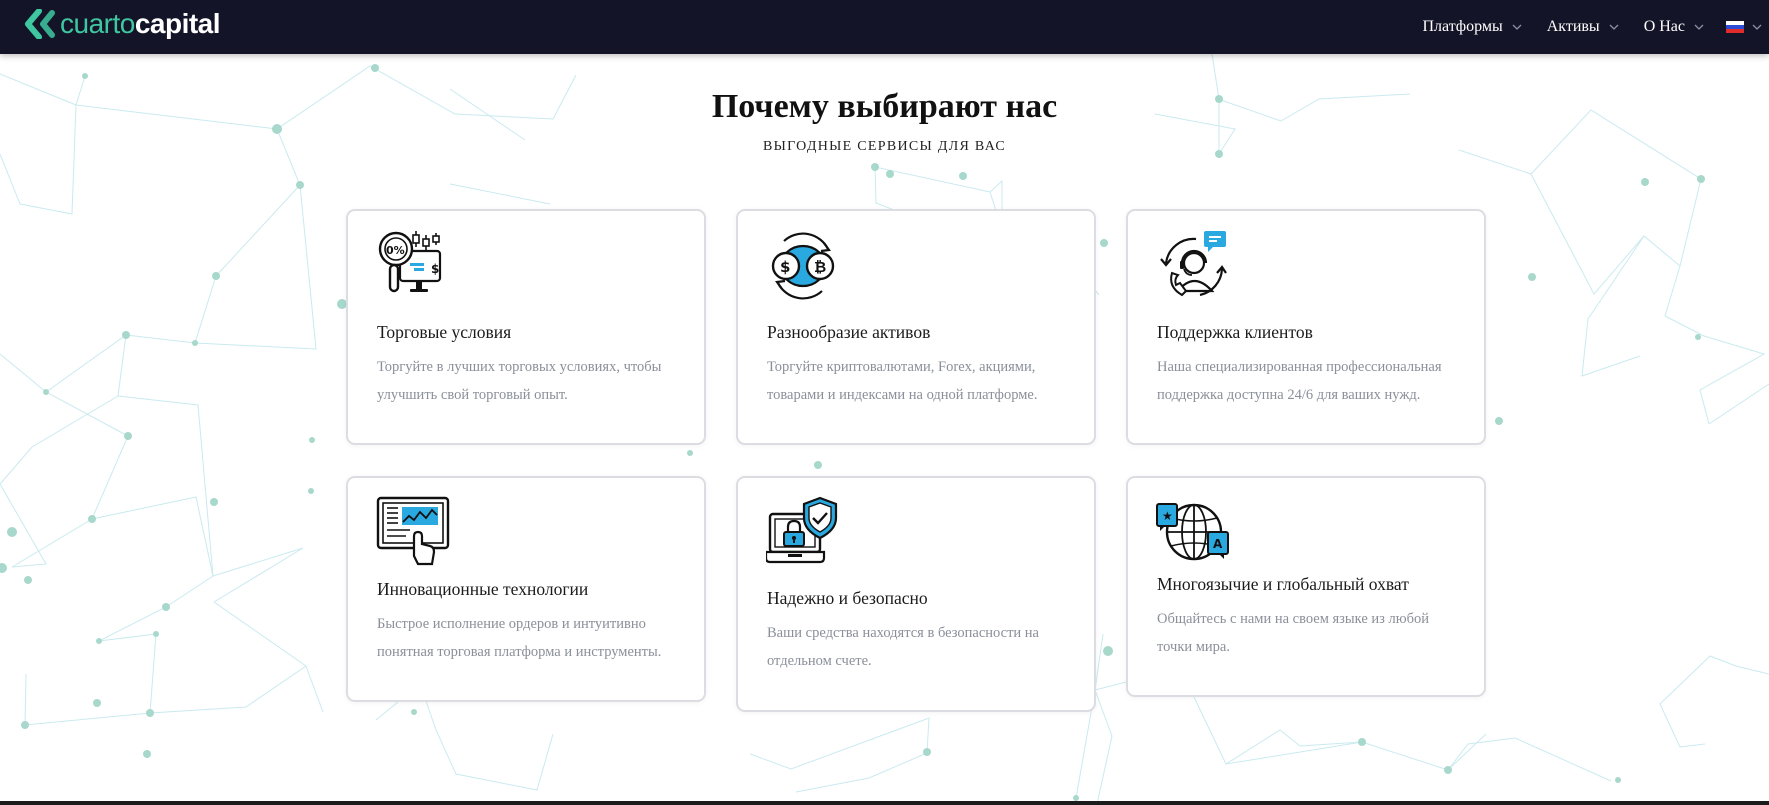  What do you see at coordinates (884, 27) in the screenshot?
I see `top-navbar: cuartocapital Платформы Активы О Нас` at bounding box center [884, 27].